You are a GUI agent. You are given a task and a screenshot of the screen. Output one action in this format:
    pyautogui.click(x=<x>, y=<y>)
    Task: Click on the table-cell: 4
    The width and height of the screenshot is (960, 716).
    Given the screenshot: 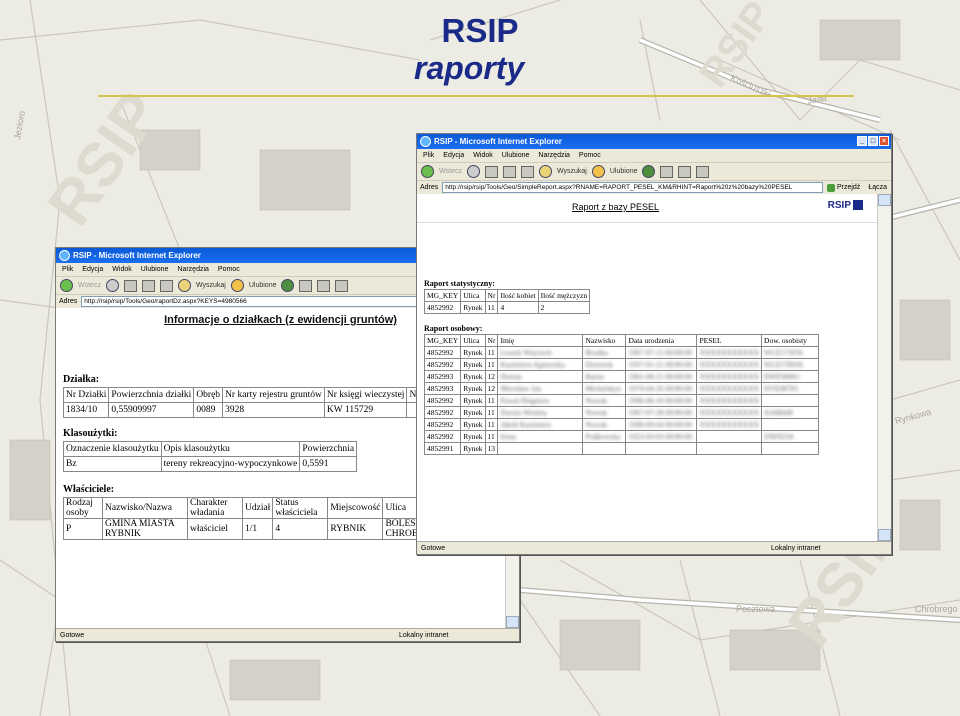 What is the action you would take?
    pyautogui.click(x=300, y=529)
    